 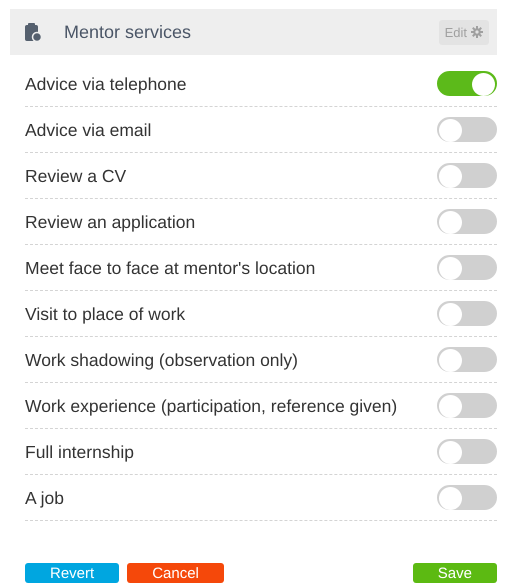 What do you see at coordinates (33, 32) in the screenshot?
I see `clipboard-icon` at bounding box center [33, 32].